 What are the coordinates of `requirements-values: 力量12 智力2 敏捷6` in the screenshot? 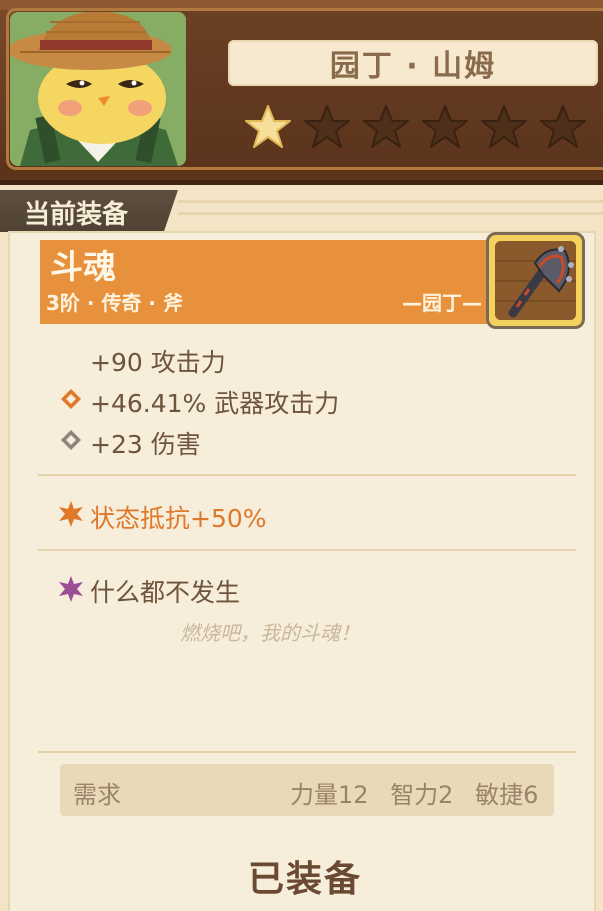 It's located at (414, 792).